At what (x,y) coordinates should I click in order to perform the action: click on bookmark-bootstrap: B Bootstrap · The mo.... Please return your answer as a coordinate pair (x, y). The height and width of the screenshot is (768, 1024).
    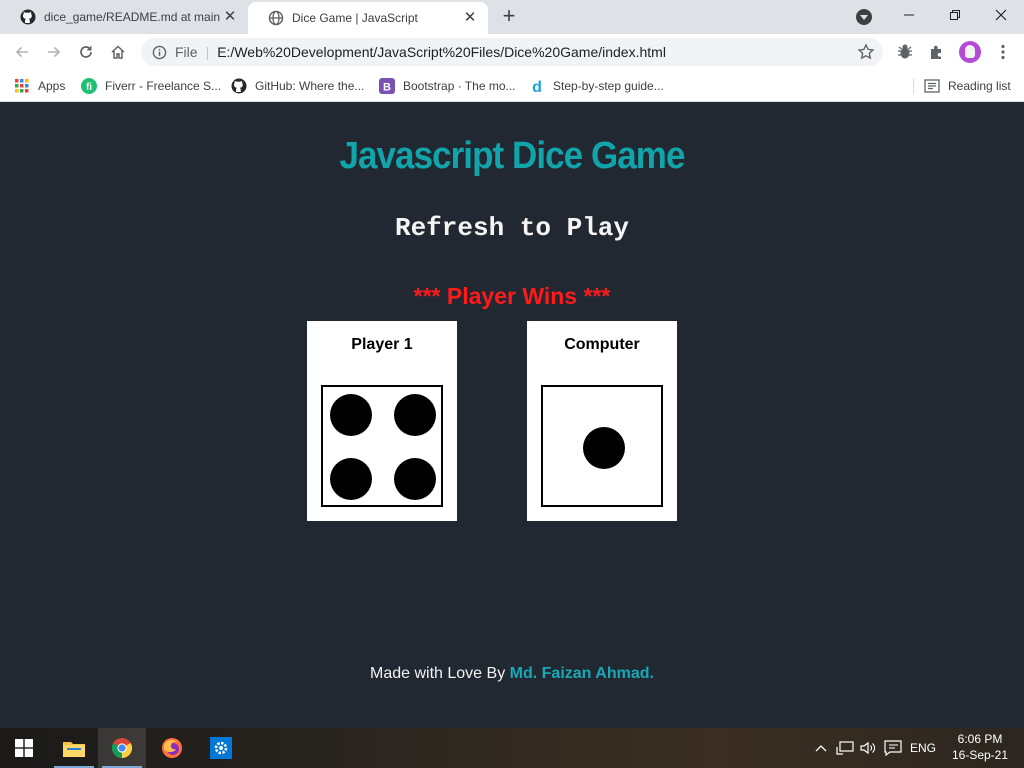
    Looking at the image, I should click on (447, 86).